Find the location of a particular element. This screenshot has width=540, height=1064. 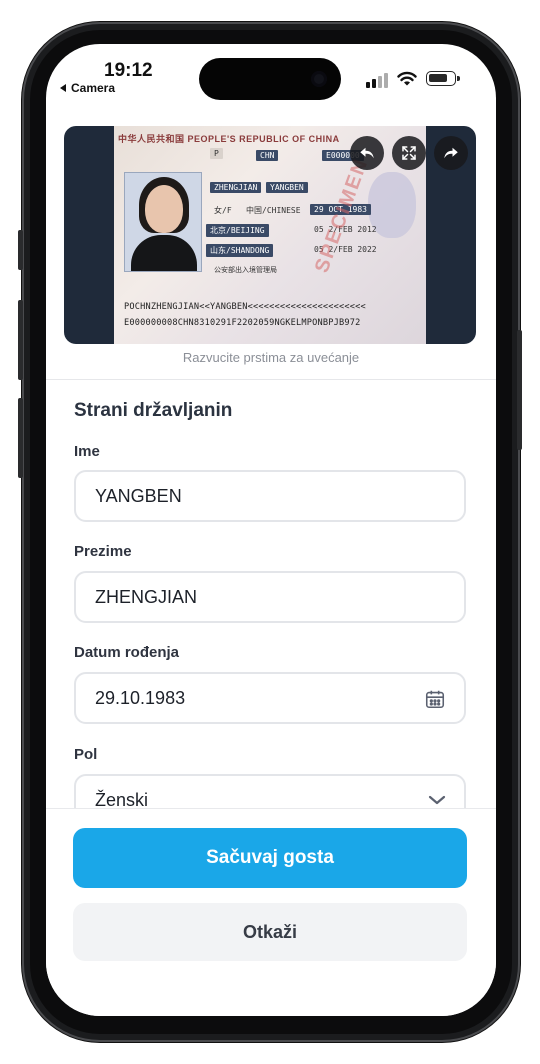

back-to-camera-link: Camera is located at coordinates (87, 88).